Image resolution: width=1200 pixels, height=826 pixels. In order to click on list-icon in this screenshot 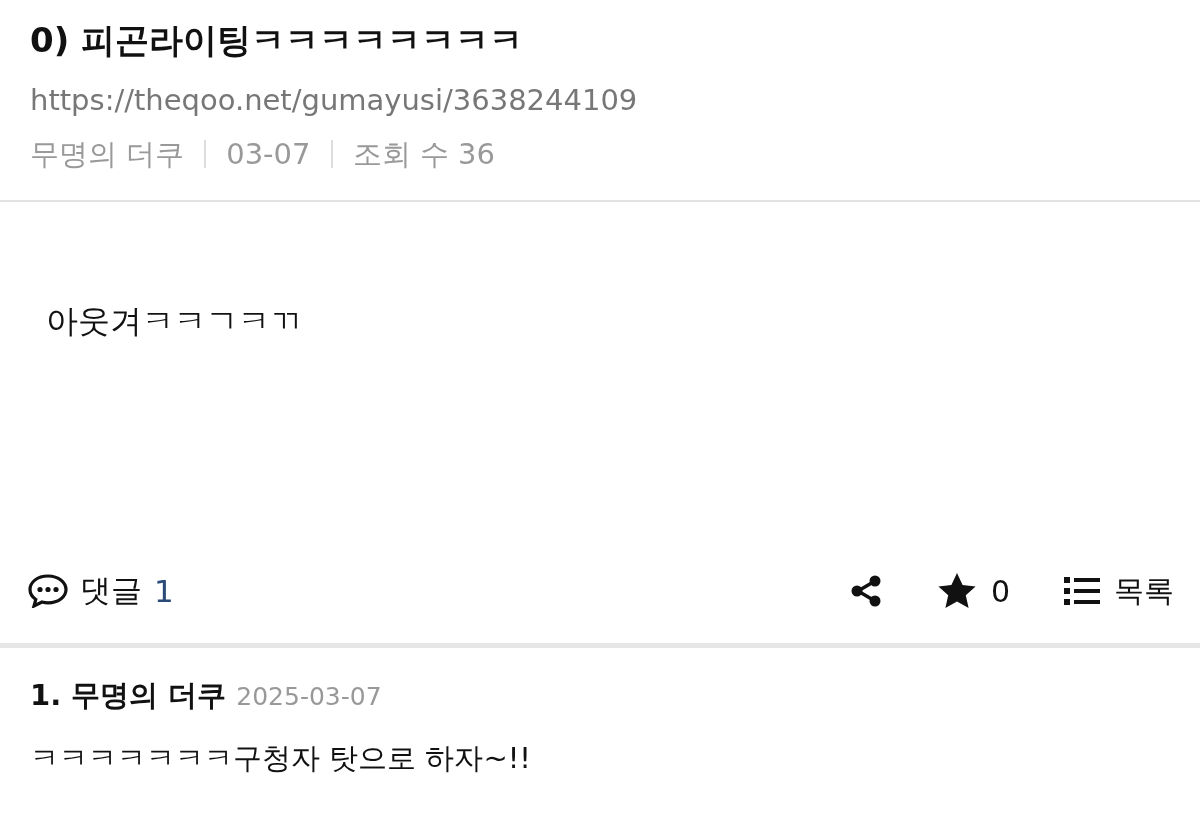, I will do `click(1082, 591)`.